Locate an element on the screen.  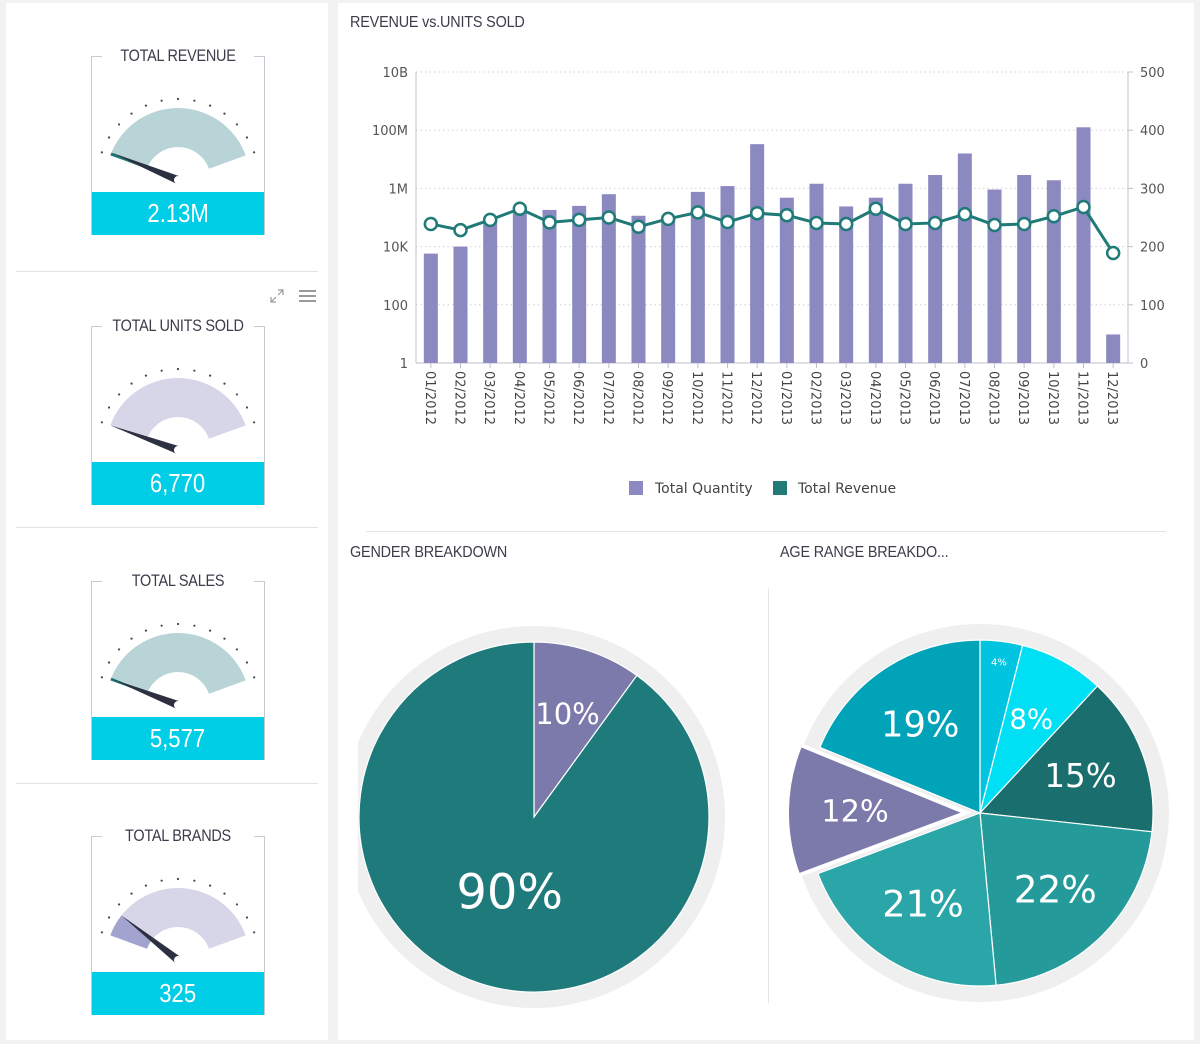
kpi-frame: TOTAL UNITS SOLD 0125M 6,770 is located at coordinates (178, 410).